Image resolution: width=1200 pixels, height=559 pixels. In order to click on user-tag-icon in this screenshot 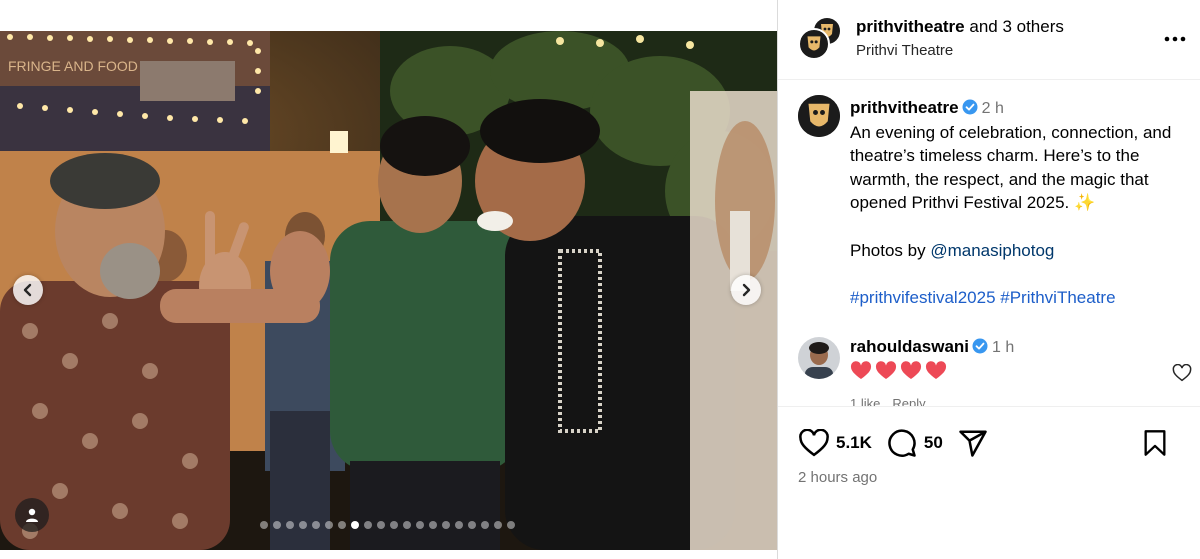, I will do `click(32, 515)`.